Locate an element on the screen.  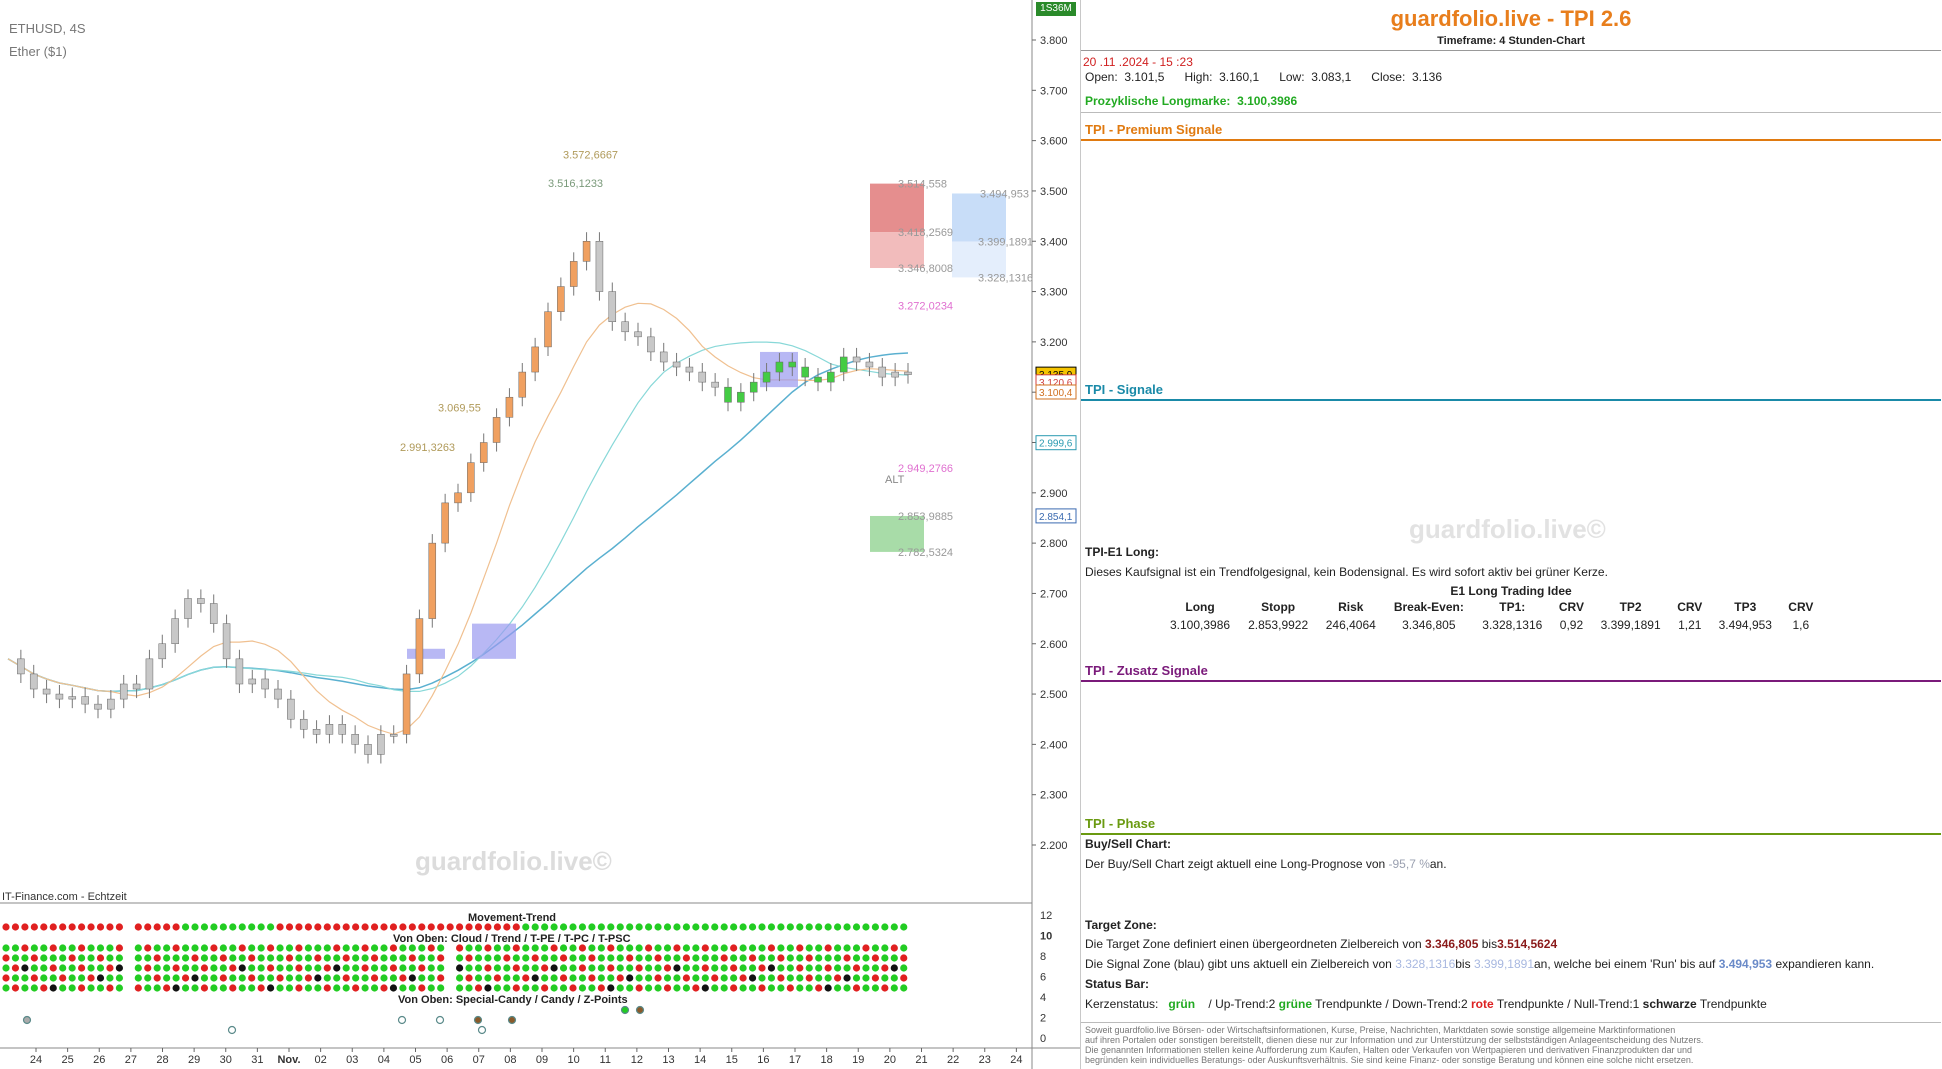
signalzone-post: an, welche bei einem 'Run' bis auf is located at coordinates (1625, 964).